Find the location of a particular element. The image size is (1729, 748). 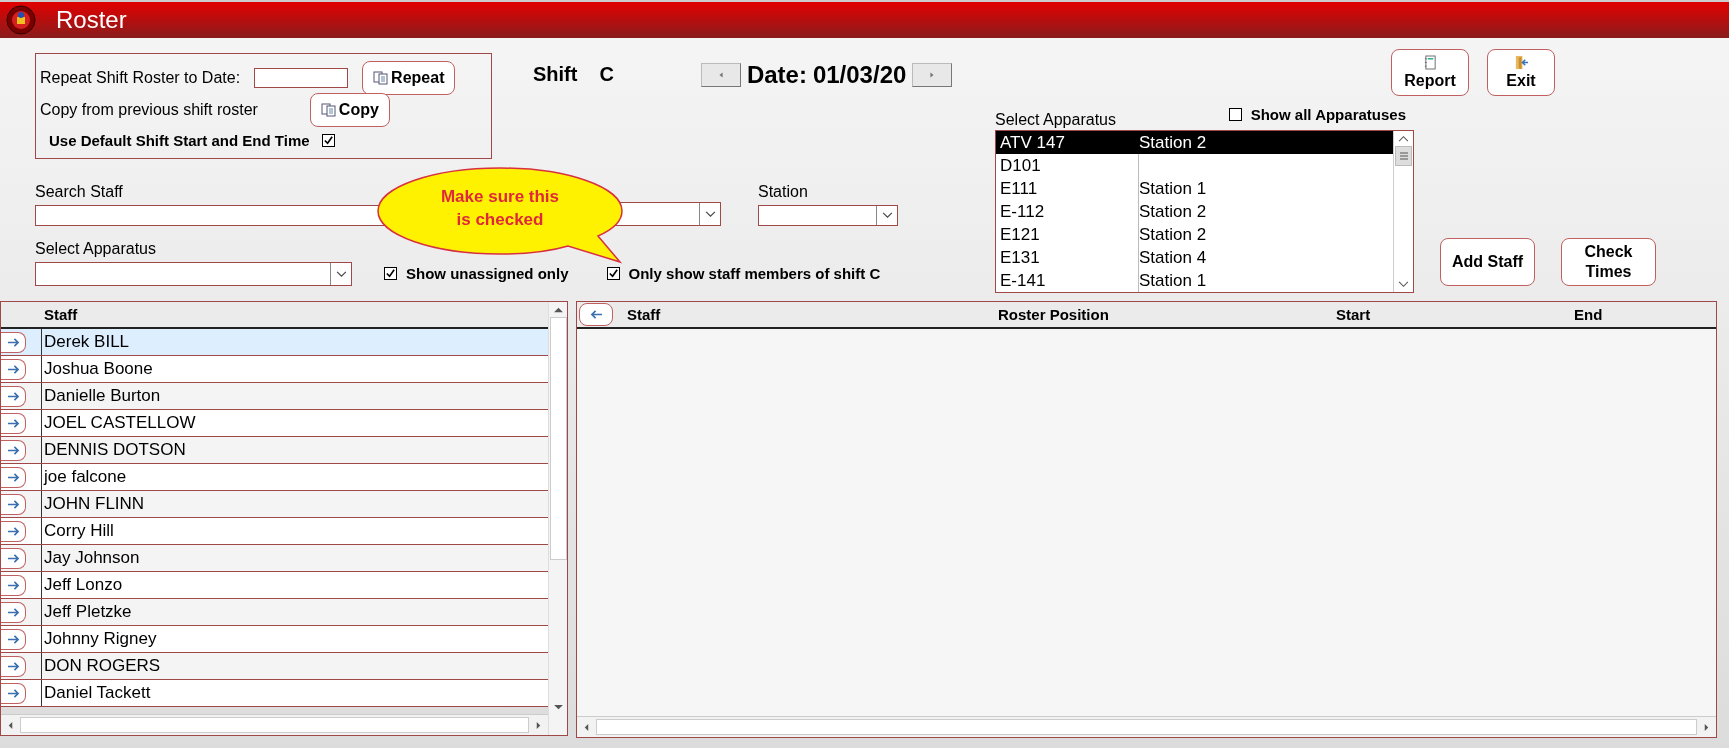

remove-arrow-button is located at coordinates (596, 314).